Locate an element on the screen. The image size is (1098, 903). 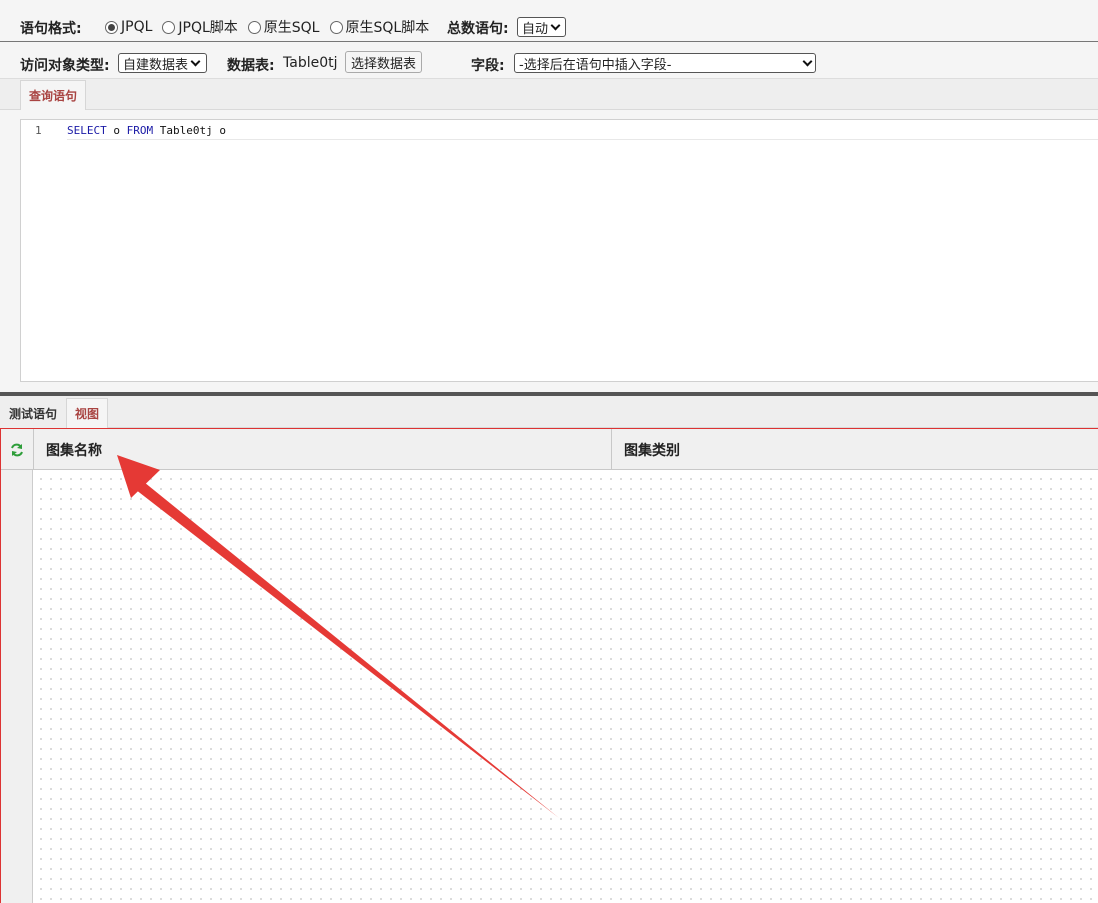
statement-format-bar: 语句格式: JPQL JPQL脚本 原生SQL 原生SQL脚本 总数语句: 自动 is located at coordinates (549, 21).